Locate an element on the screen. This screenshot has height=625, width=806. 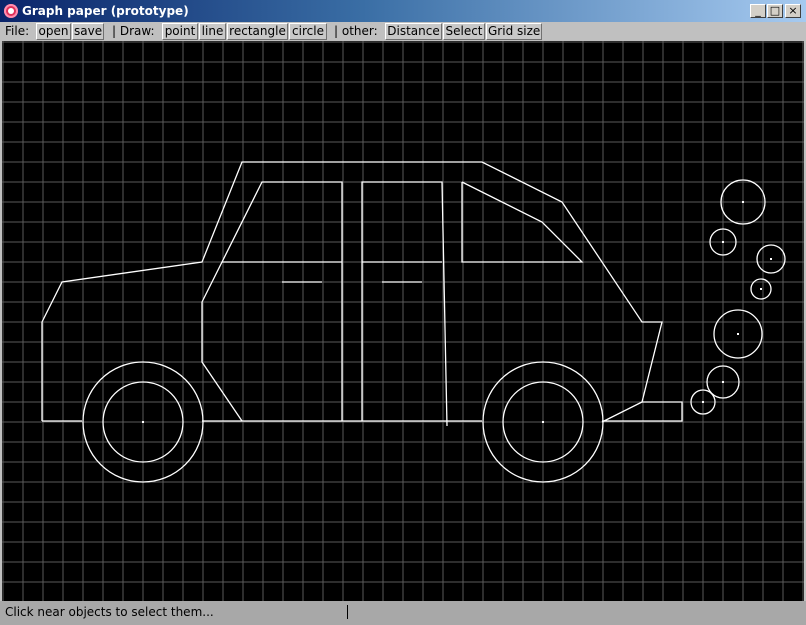
circle-tool-button: circle is located at coordinates (308, 31).